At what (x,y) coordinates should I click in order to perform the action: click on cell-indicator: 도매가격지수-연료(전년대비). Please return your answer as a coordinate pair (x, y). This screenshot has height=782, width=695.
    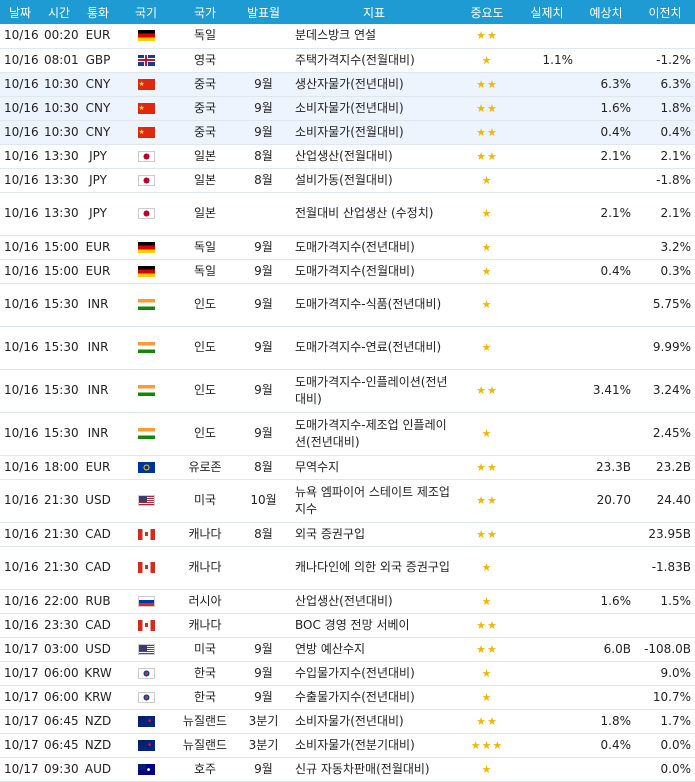
    Looking at the image, I should click on (374, 348).